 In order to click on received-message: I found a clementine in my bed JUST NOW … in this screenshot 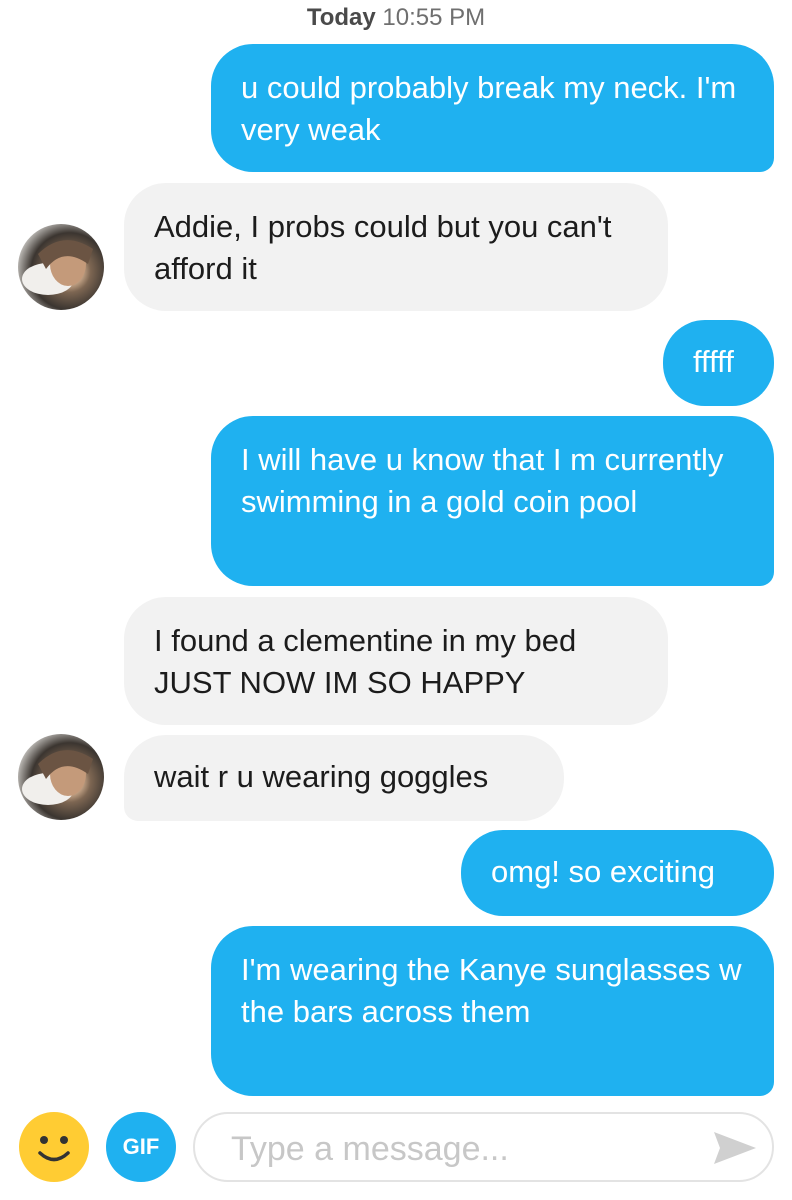, I will do `click(396, 661)`.